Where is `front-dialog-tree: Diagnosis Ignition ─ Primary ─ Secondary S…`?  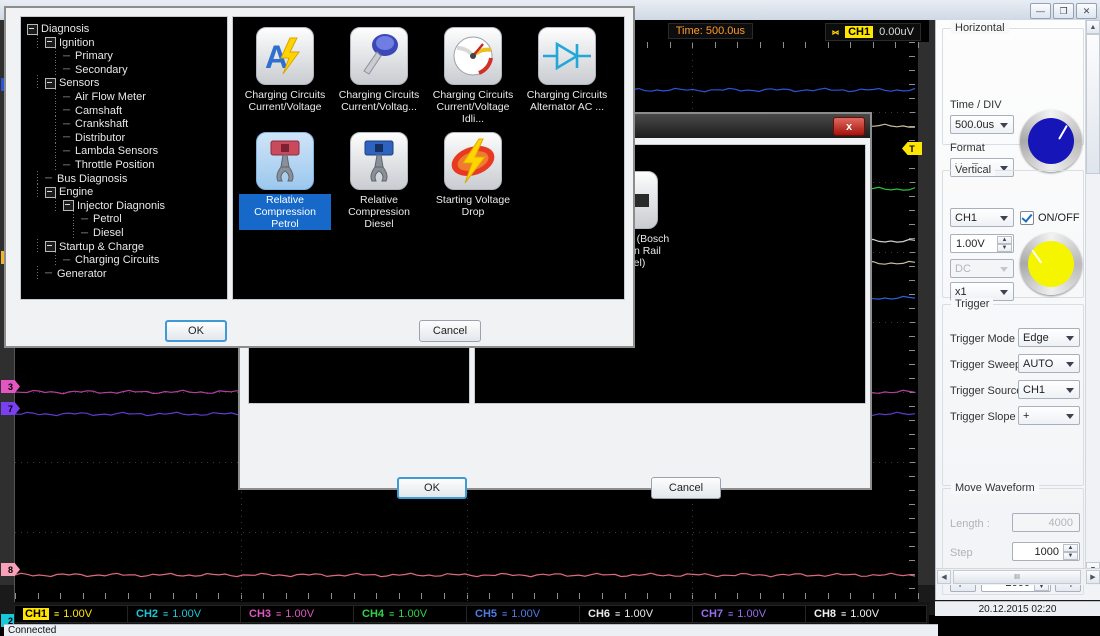
front-dialog-tree: Diagnosis Ignition ─ Primary ─ Secondary S… is located at coordinates (124, 158).